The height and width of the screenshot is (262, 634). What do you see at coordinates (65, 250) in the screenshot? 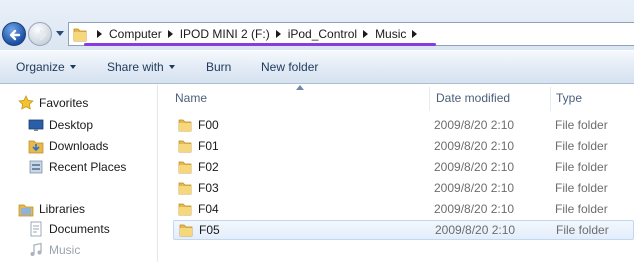
I see `nav-item-label: Music` at bounding box center [65, 250].